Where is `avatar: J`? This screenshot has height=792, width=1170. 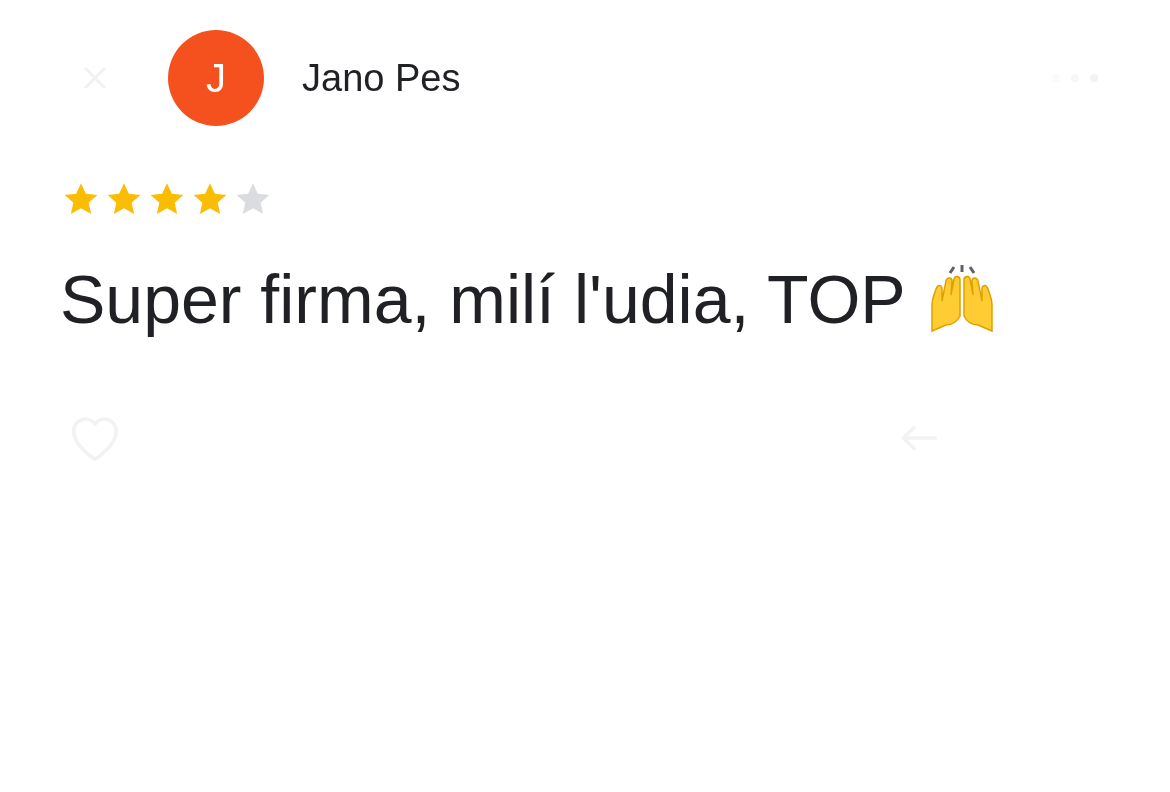 avatar: J is located at coordinates (216, 78).